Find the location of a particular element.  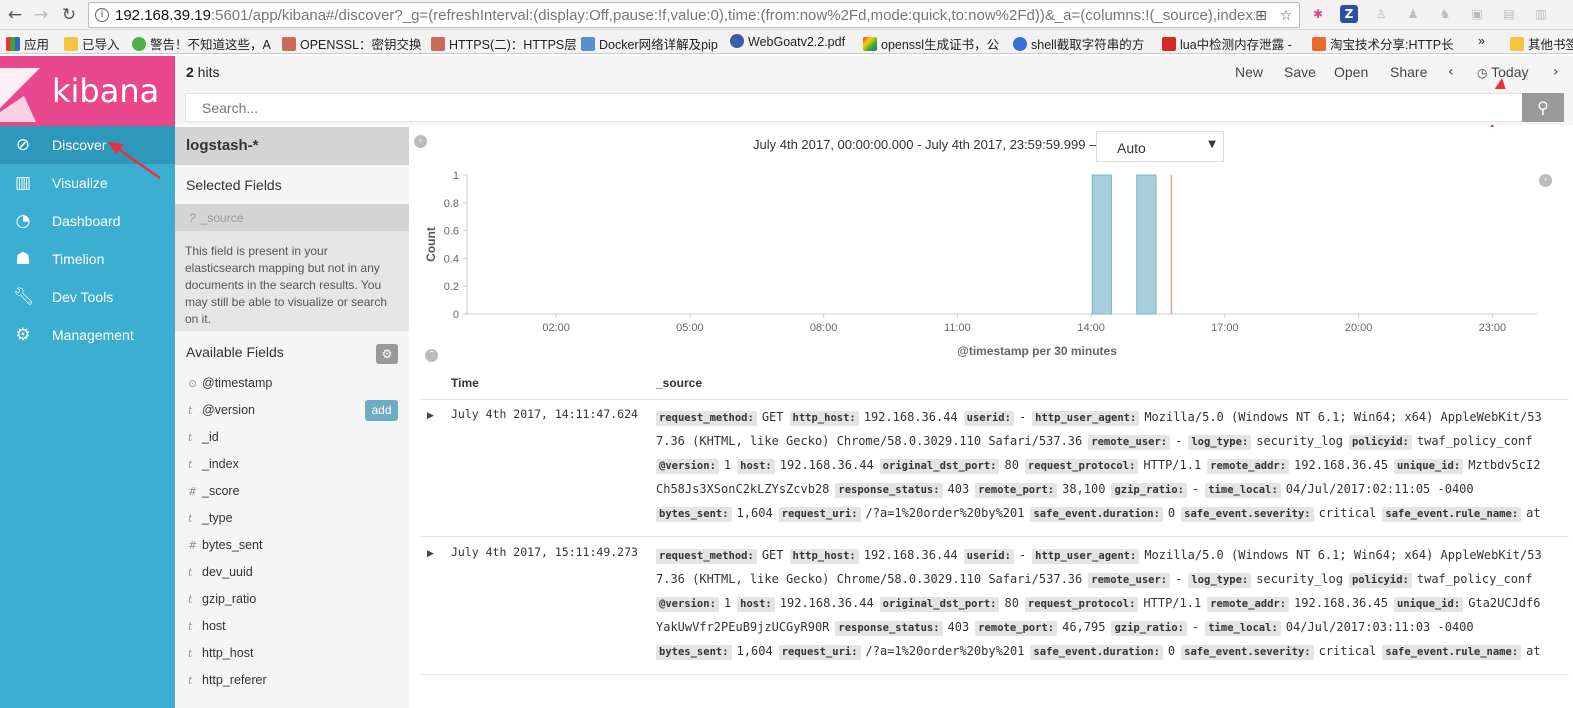

field-item: t http_host is located at coordinates (292, 654).